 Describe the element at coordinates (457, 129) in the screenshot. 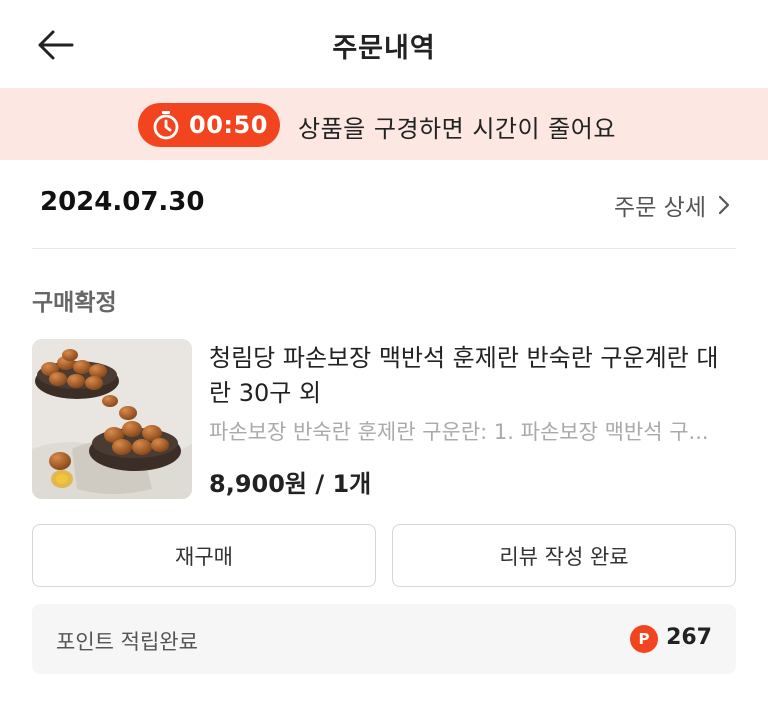

I see `timer-message: 상품을 구경하면 시간이 줄어요` at that location.